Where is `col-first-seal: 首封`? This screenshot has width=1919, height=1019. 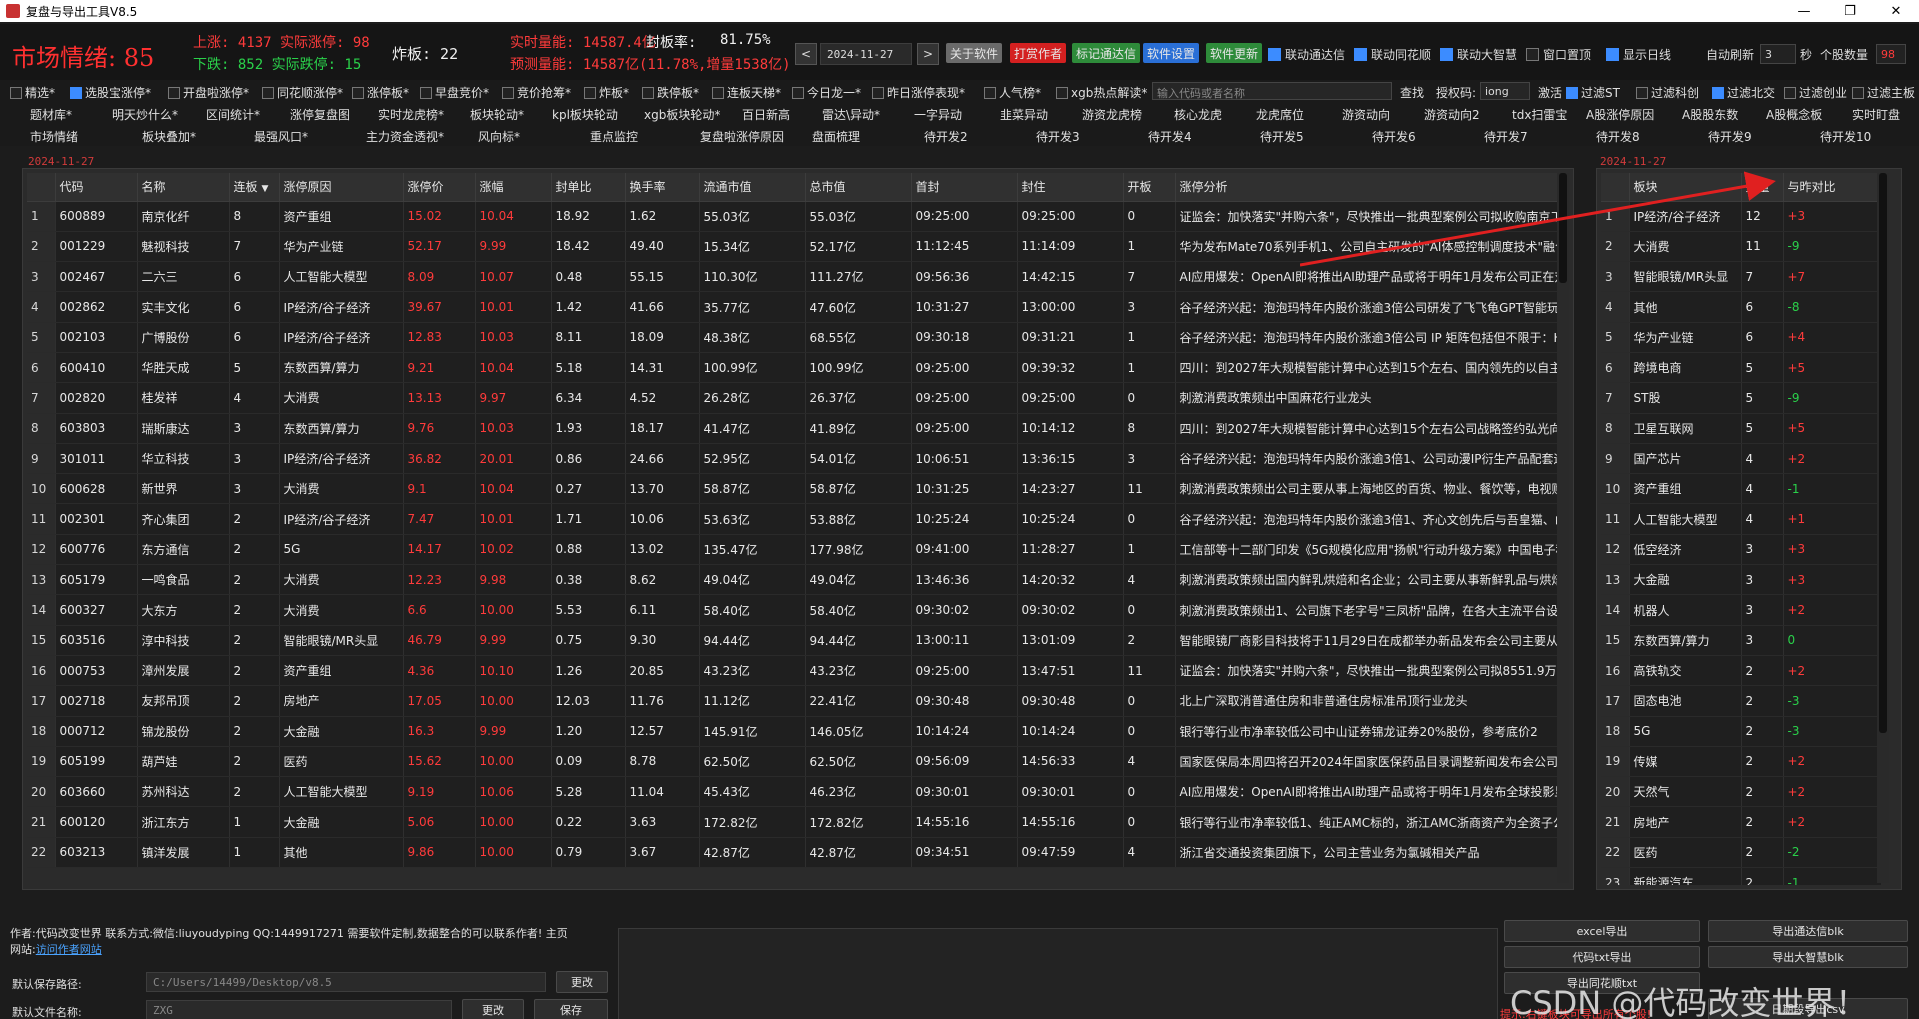
col-first-seal: 首封 is located at coordinates (964, 187).